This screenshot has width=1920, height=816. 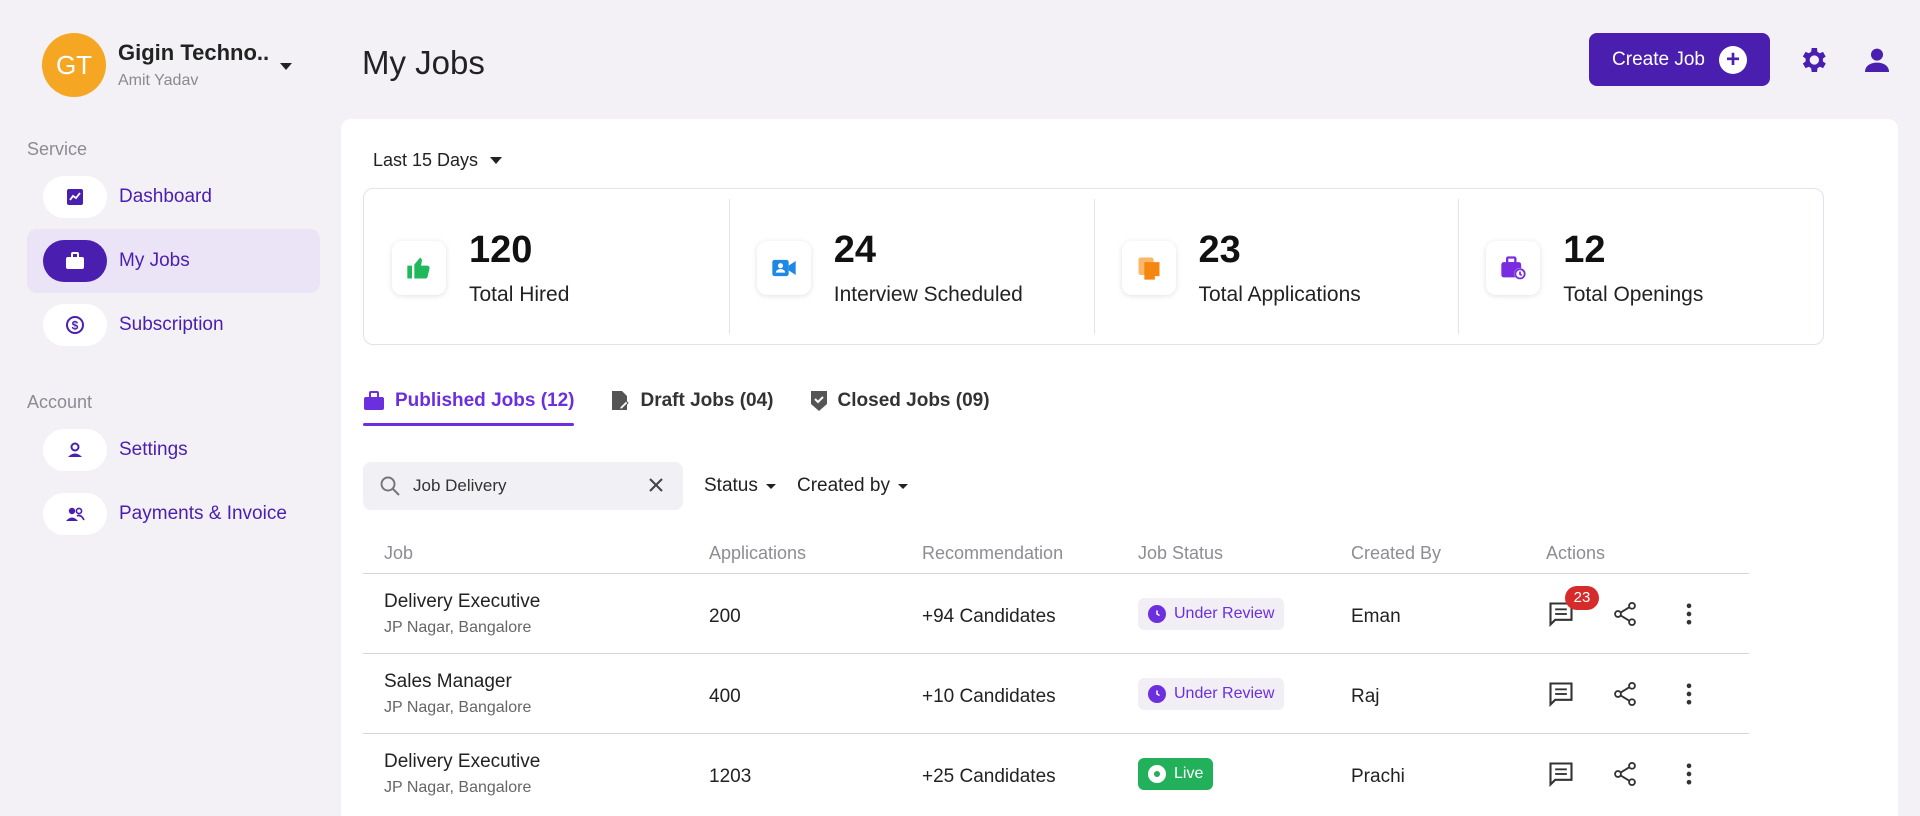 What do you see at coordinates (1189, 773) in the screenshot?
I see `status-text: Live` at bounding box center [1189, 773].